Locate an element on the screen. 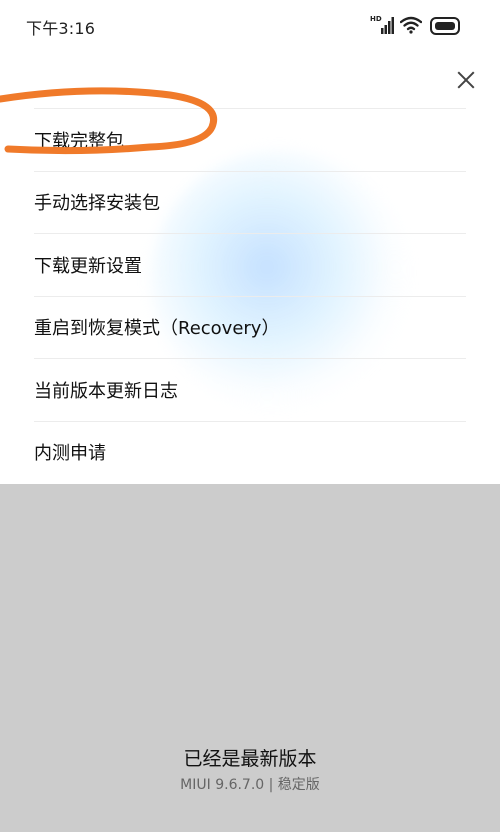  update-status-text: 已经是最新版本 is located at coordinates (250, 759).